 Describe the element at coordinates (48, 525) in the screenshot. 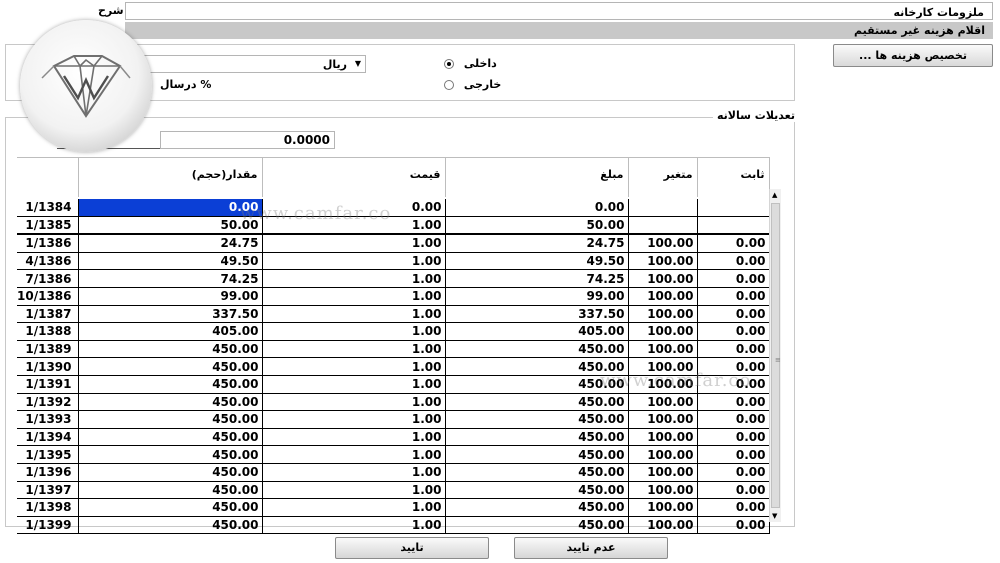

I see `cell-period: 1/1399` at that location.